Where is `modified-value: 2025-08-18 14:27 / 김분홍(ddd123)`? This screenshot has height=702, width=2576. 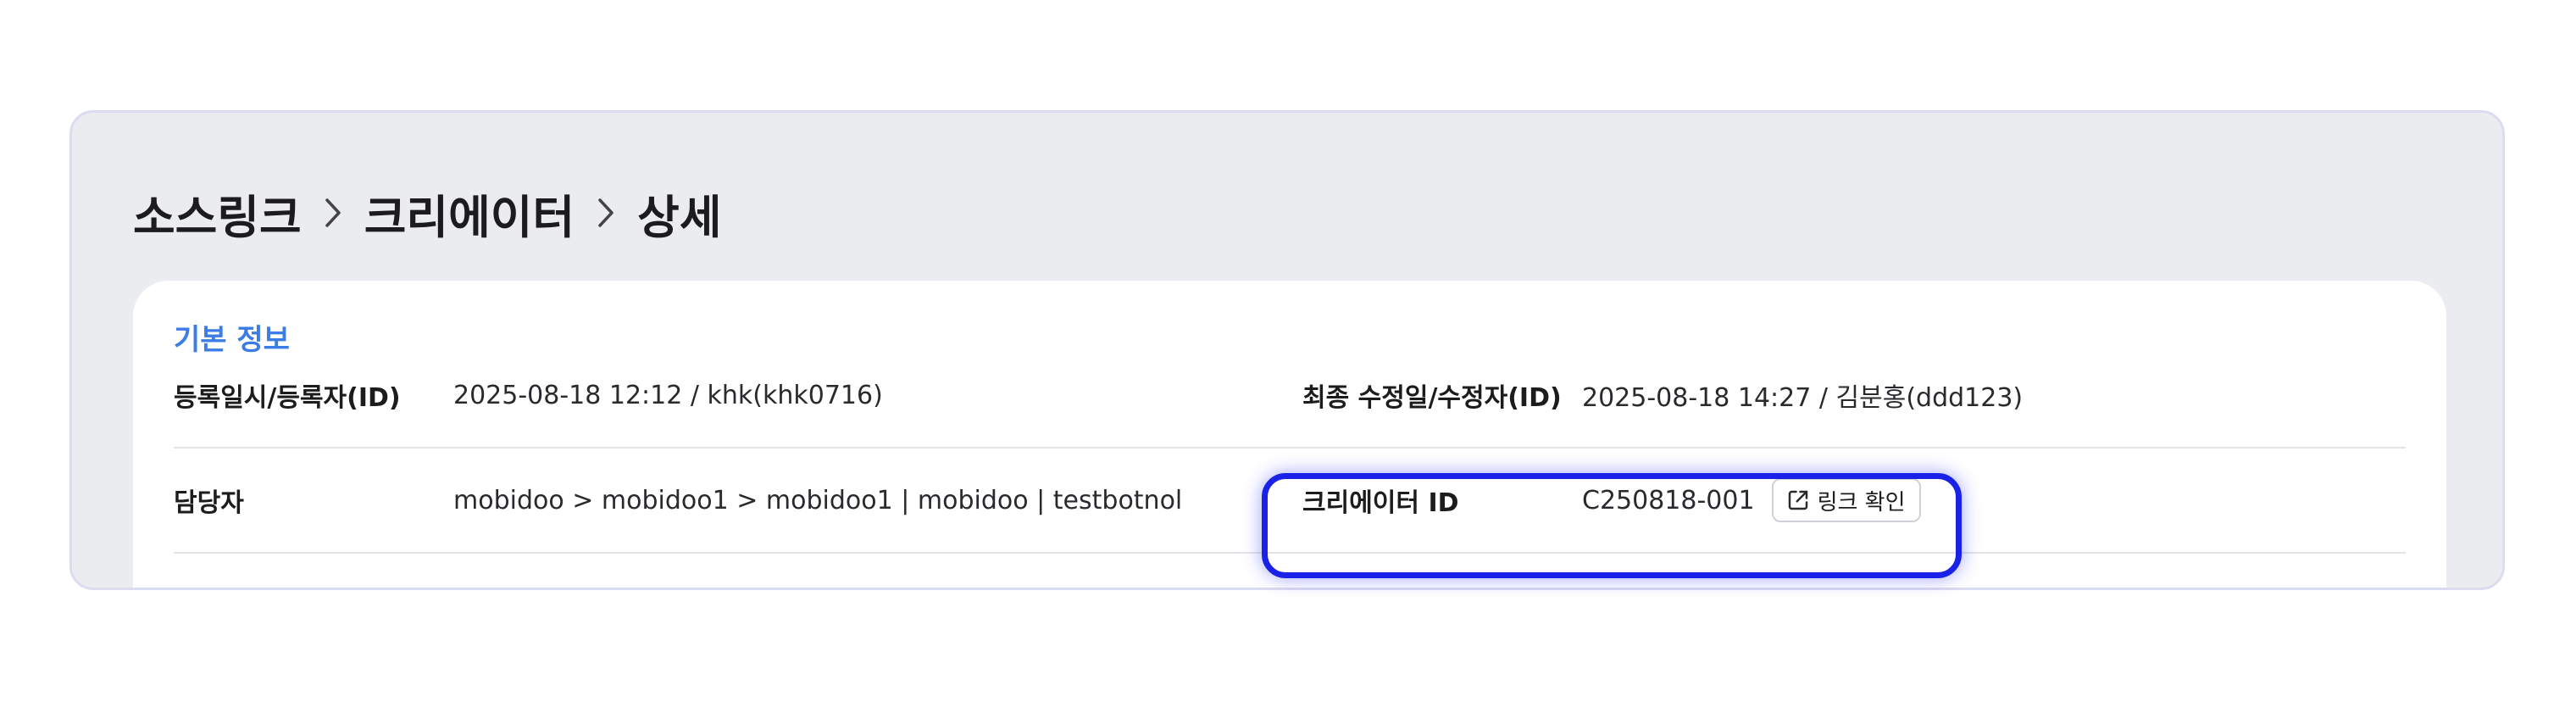 modified-value: 2025-08-18 14:27 / 김분홍(ddd123) is located at coordinates (1803, 398).